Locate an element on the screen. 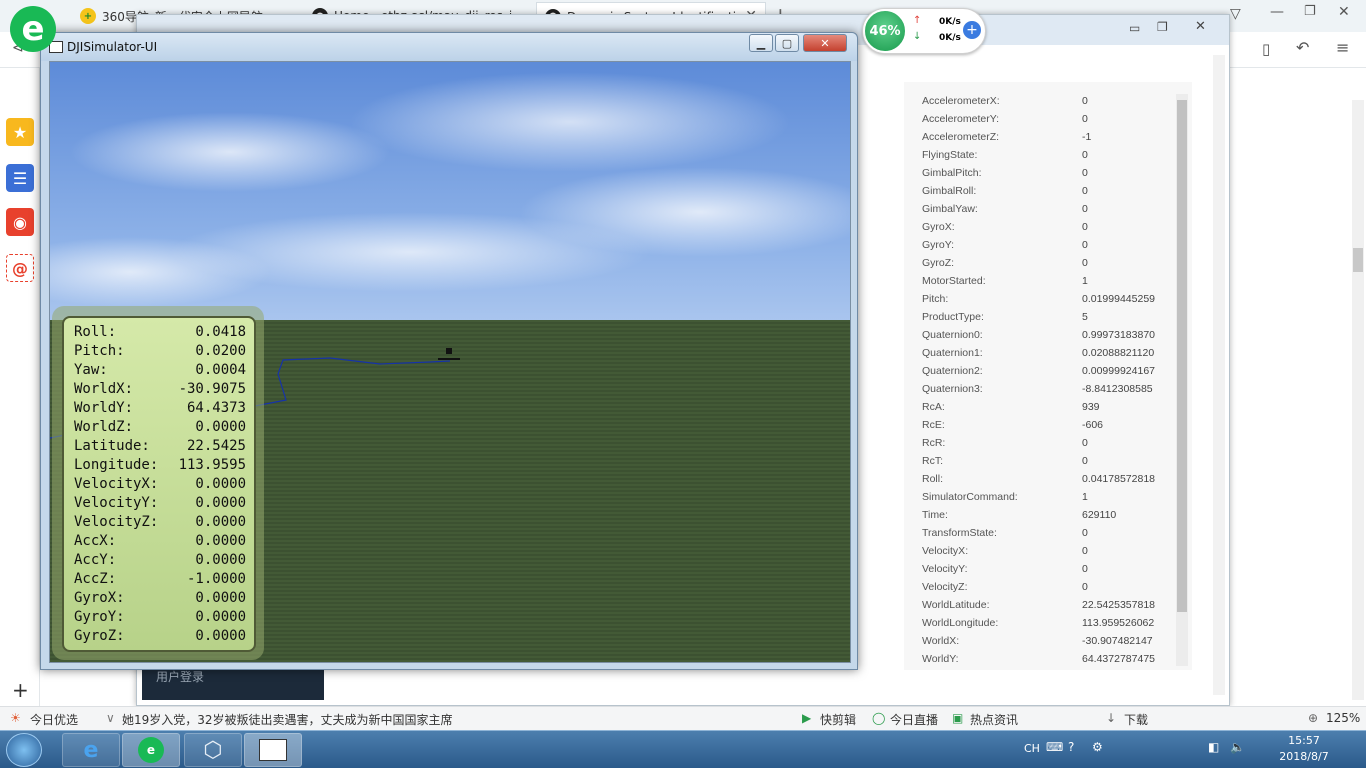 The width and height of the screenshot is (1366, 768). row-key: WorldY: is located at coordinates (940, 659).